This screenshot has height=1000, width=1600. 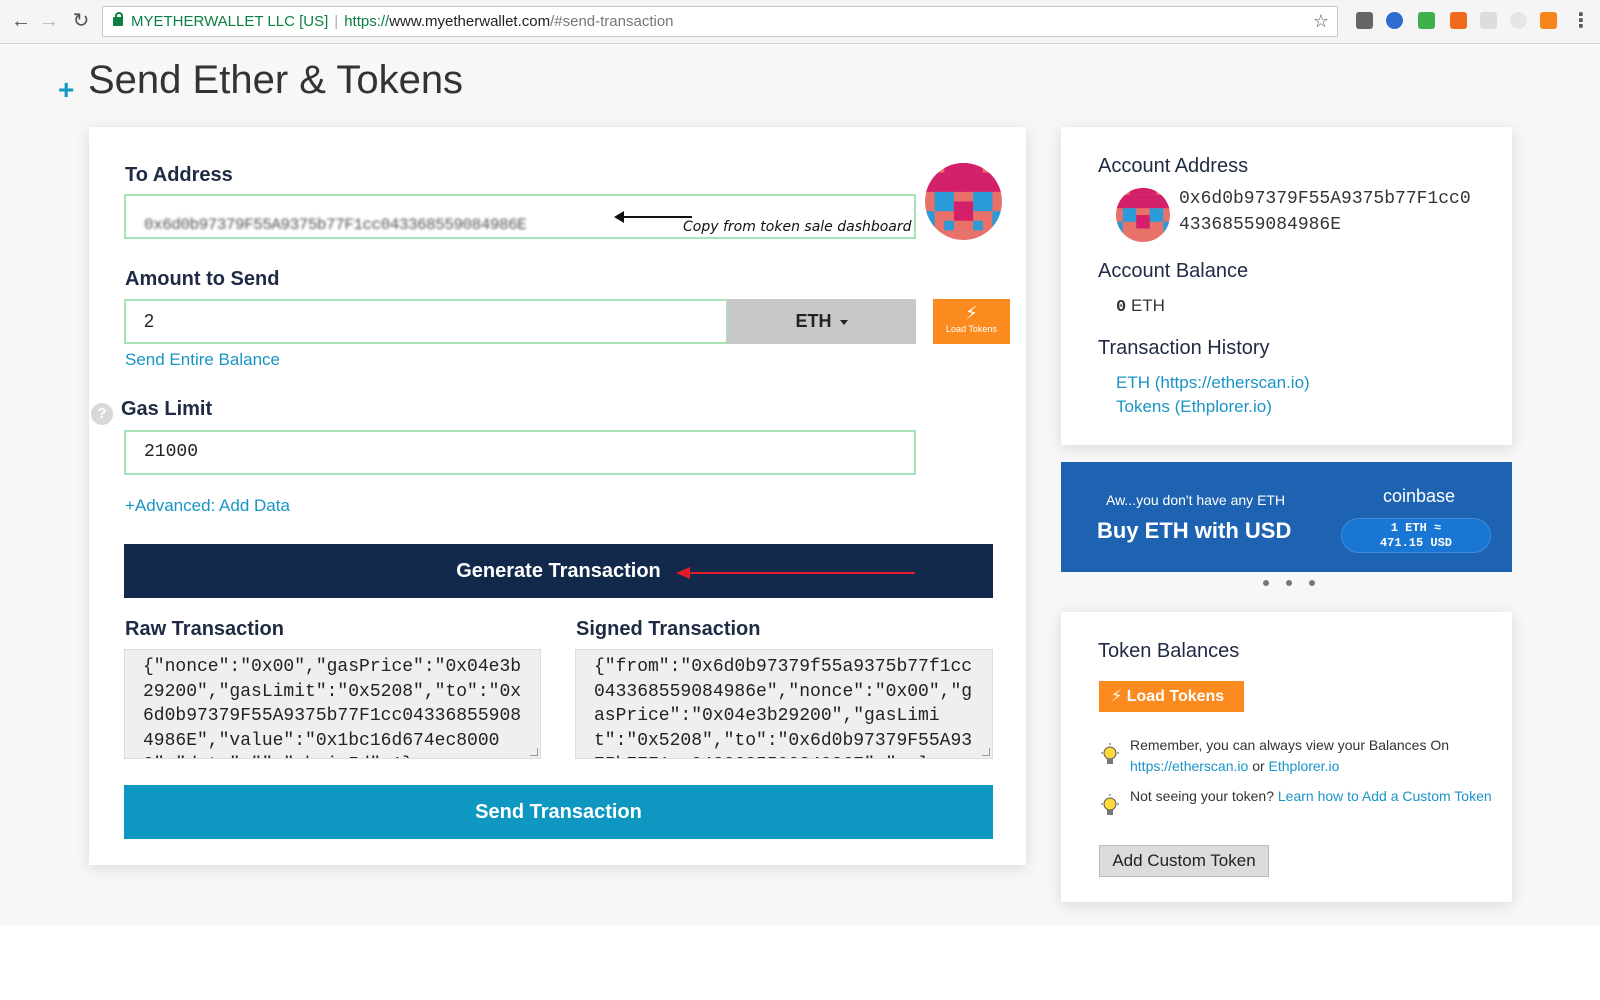 I want to click on reload-icon: ↻, so click(x=81, y=21).